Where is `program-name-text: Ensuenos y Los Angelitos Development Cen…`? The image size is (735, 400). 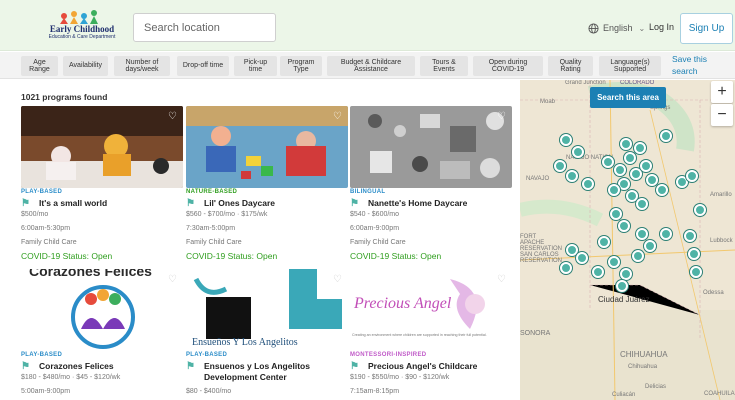 program-name-text: Ensuenos y Los Angelitos Development Cen… is located at coordinates (257, 371).